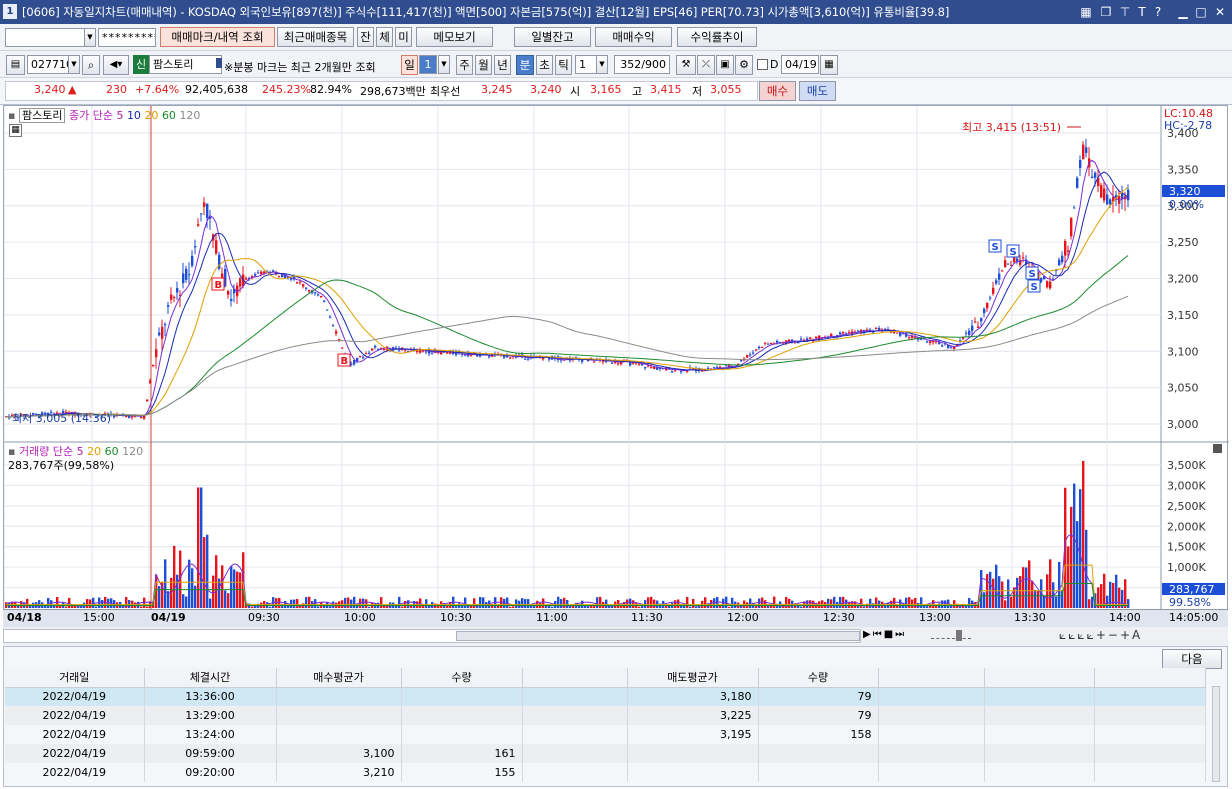 Image resolution: width=1232 pixels, height=789 pixels. What do you see at coordinates (454, 37) in the screenshot?
I see `memo-view-button: 메모보기` at bounding box center [454, 37].